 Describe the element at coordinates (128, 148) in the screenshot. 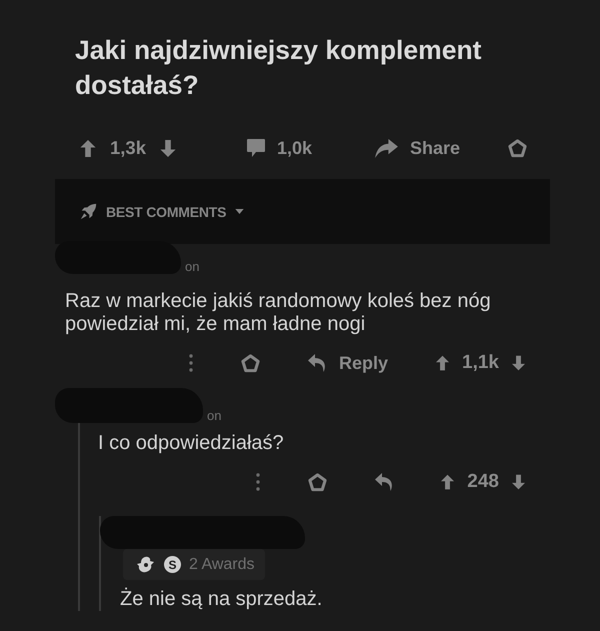

I see `post-score: 1,3k` at that location.